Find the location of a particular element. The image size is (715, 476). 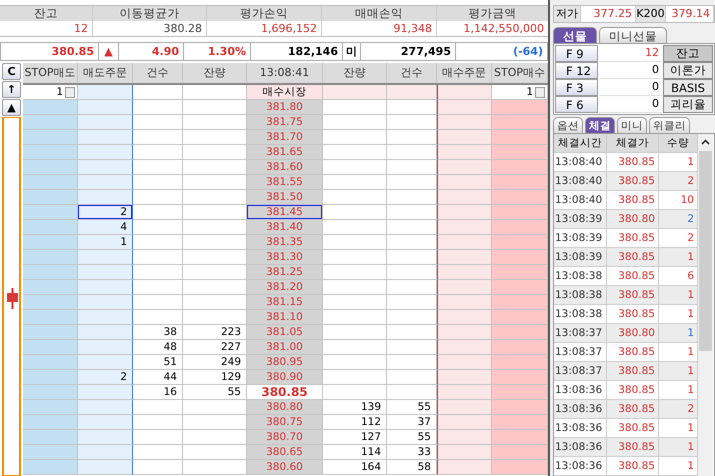

price-cell: 380.90 is located at coordinates (285, 377).